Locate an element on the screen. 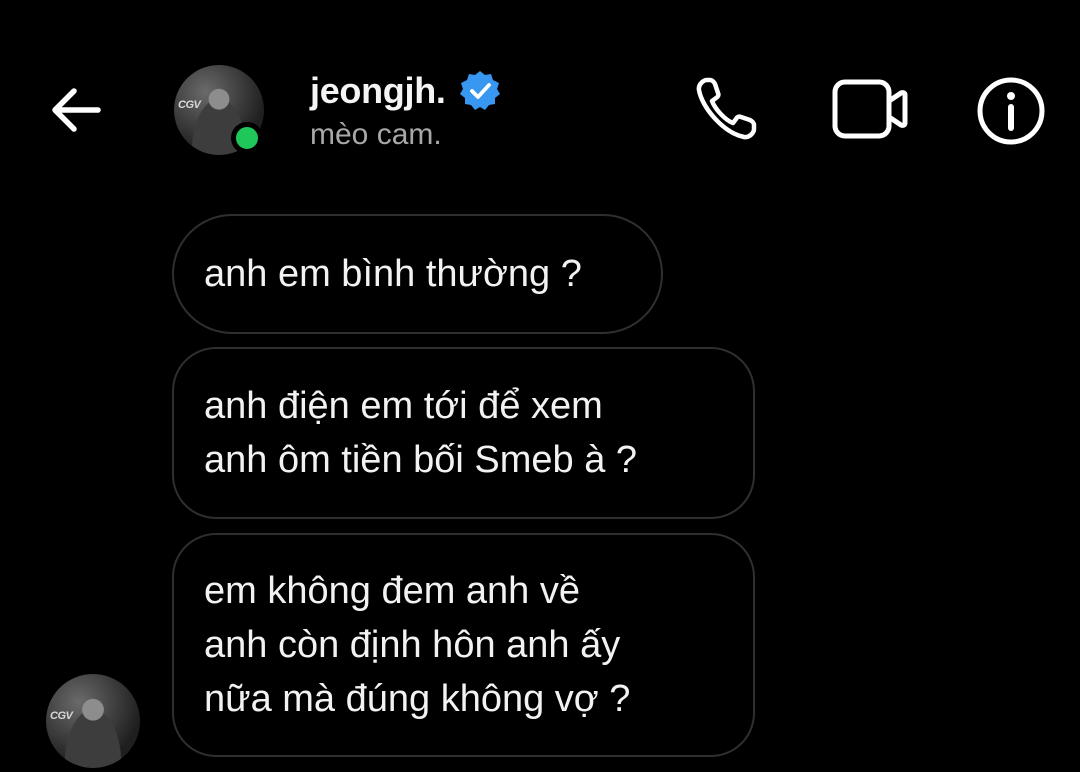 The width and height of the screenshot is (1080, 772). subtitle: mèo cam. is located at coordinates (376, 134).